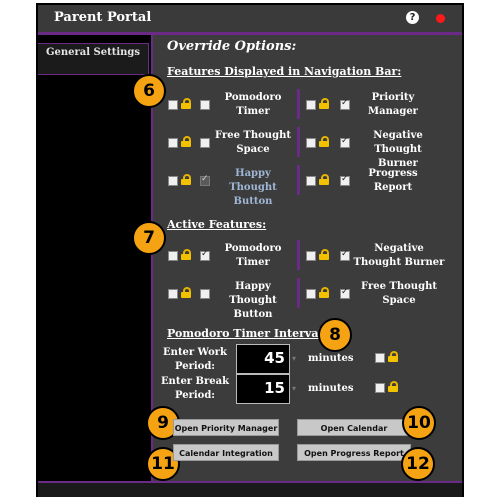 Image resolution: width=500 pixels, height=500 pixels. What do you see at coordinates (173, 181) in the screenshot?
I see `nav-happythought-checkbox` at bounding box center [173, 181].